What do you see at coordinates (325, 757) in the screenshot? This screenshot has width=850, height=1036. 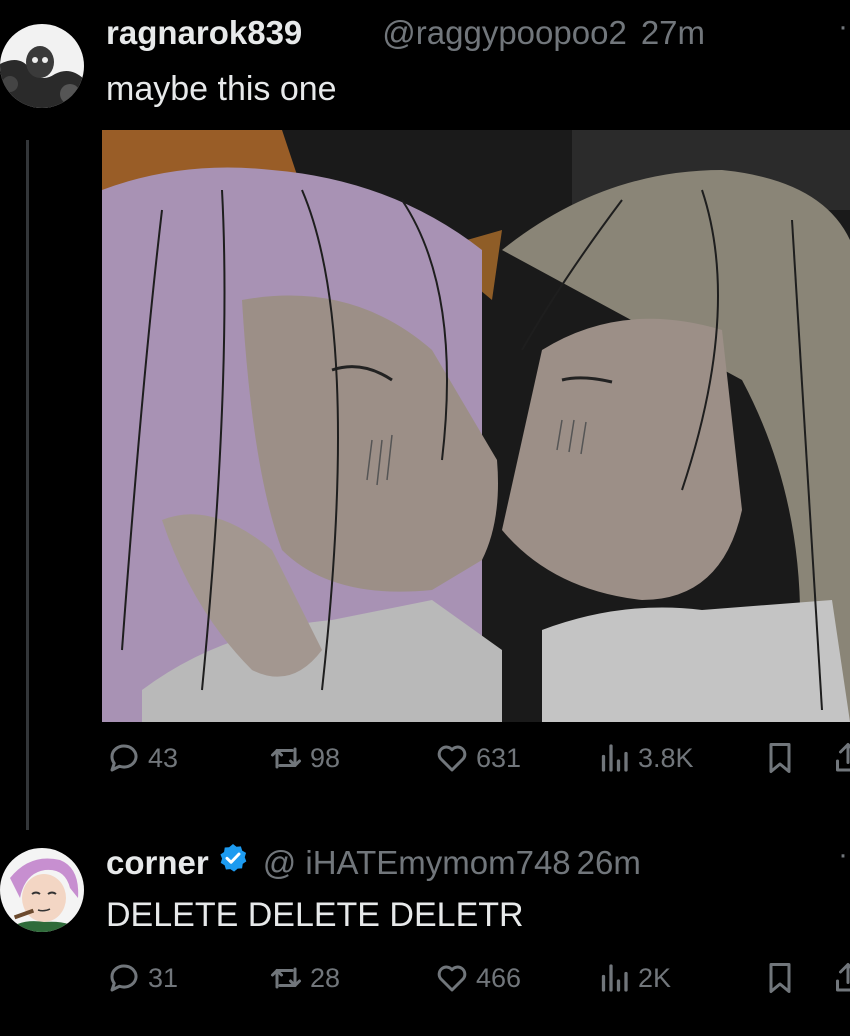 I see `repost-count: 98` at bounding box center [325, 757].